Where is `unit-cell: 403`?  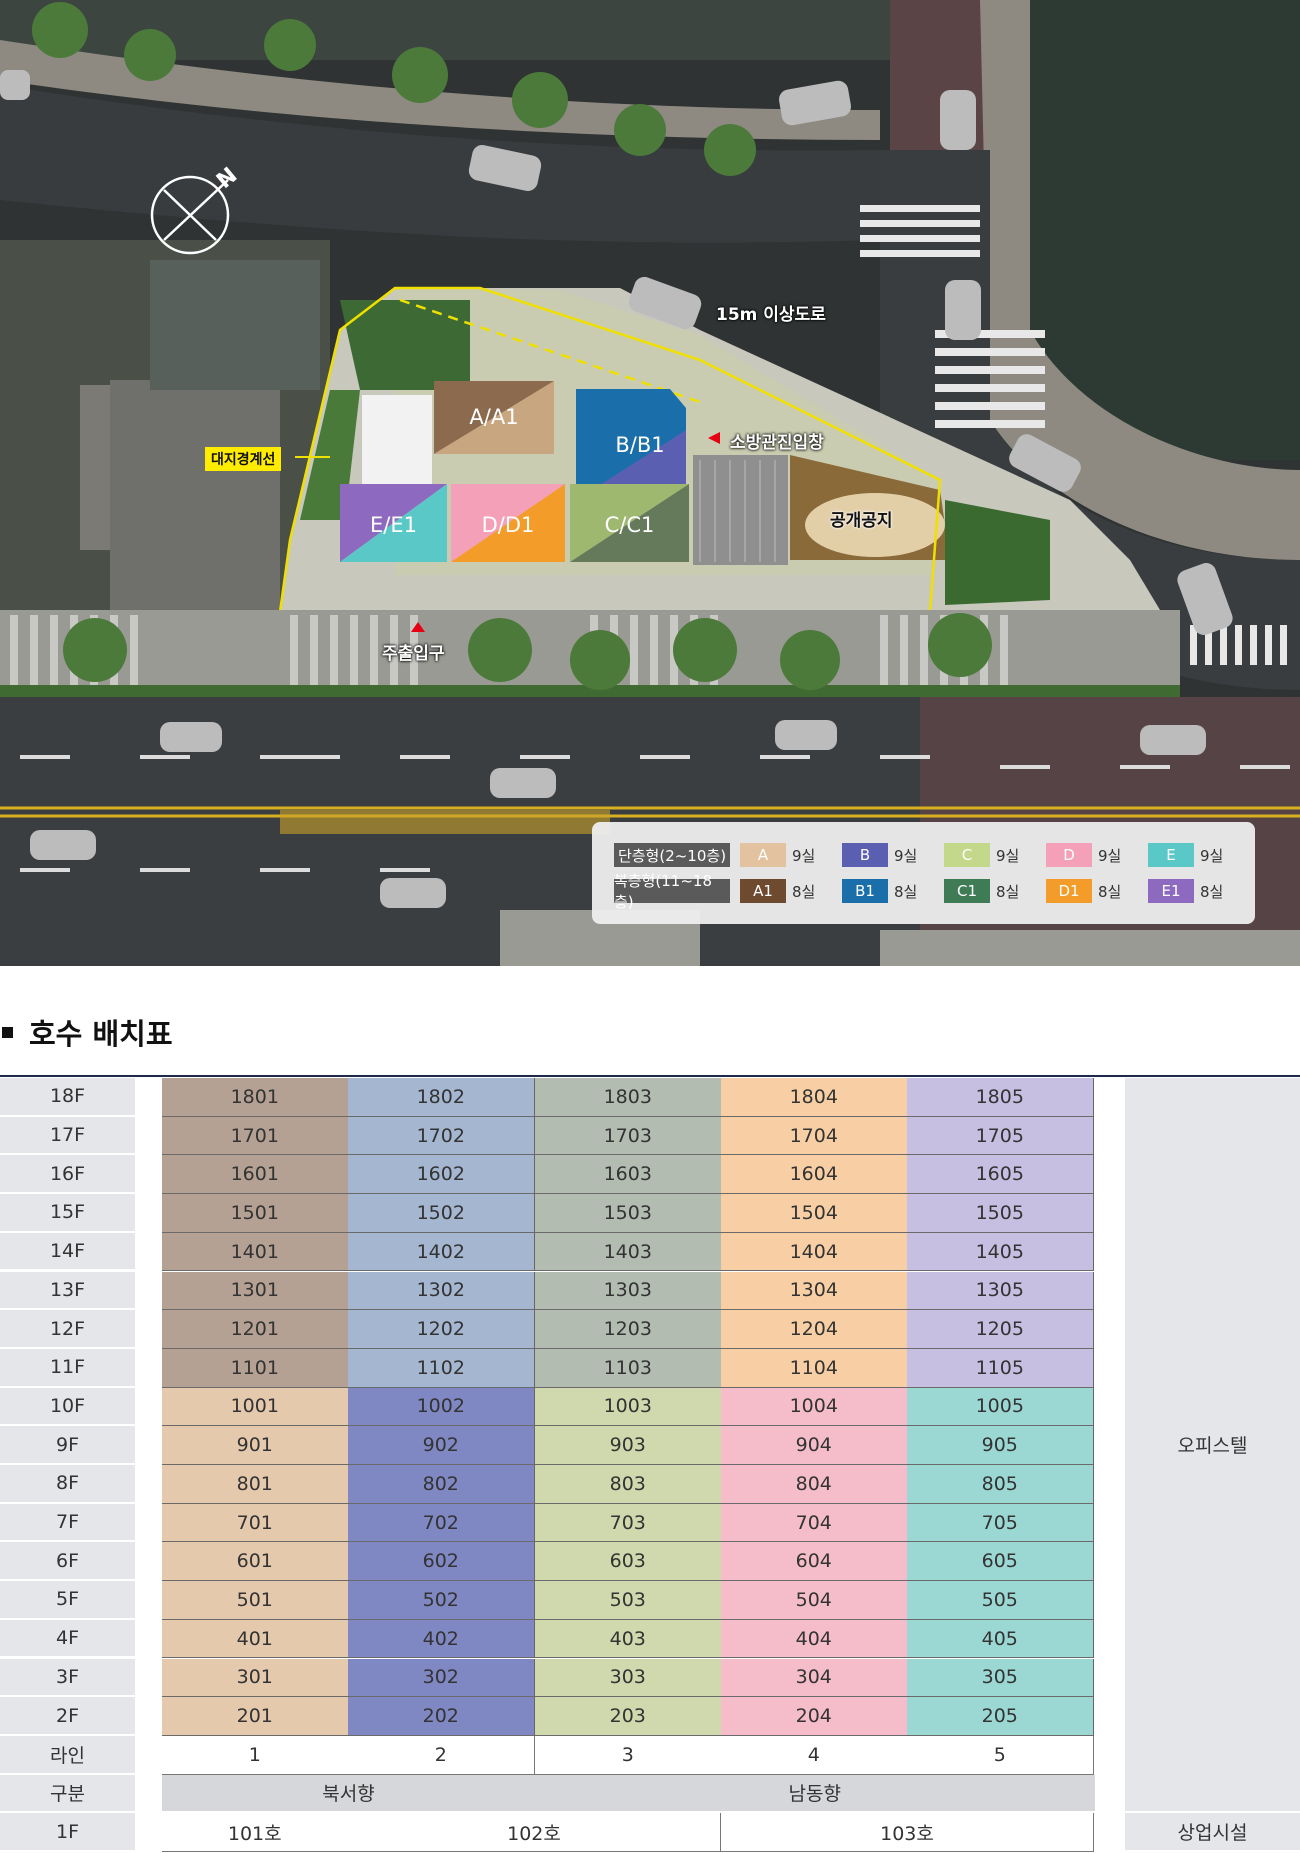
unit-cell: 403 is located at coordinates (628, 1639).